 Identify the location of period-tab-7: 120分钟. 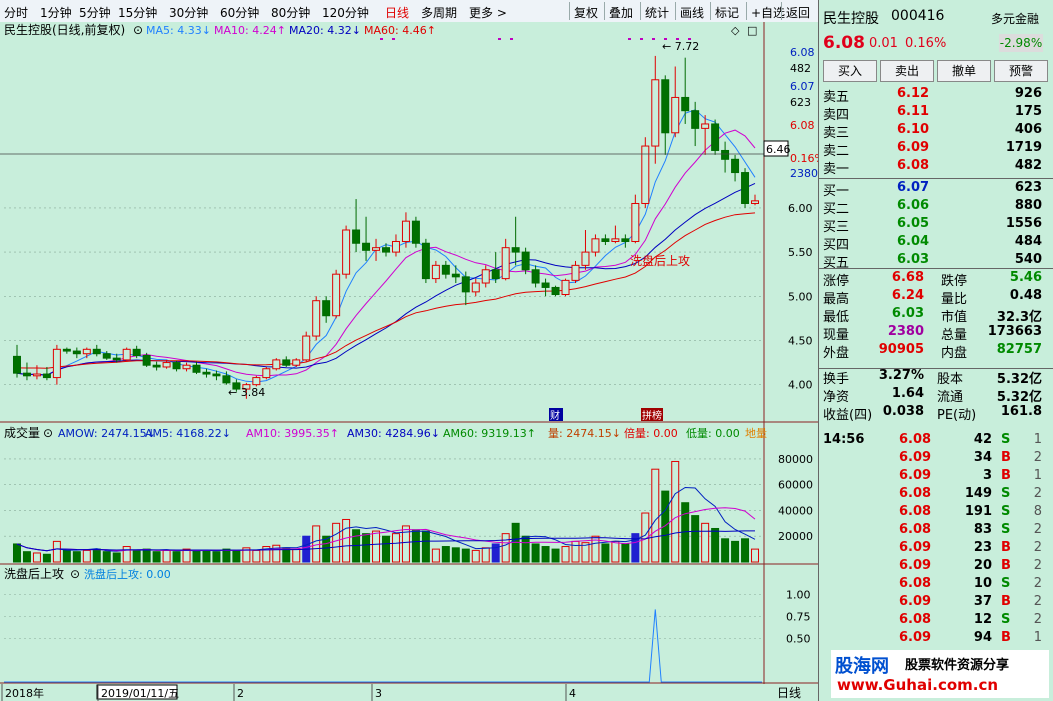
(345, 12).